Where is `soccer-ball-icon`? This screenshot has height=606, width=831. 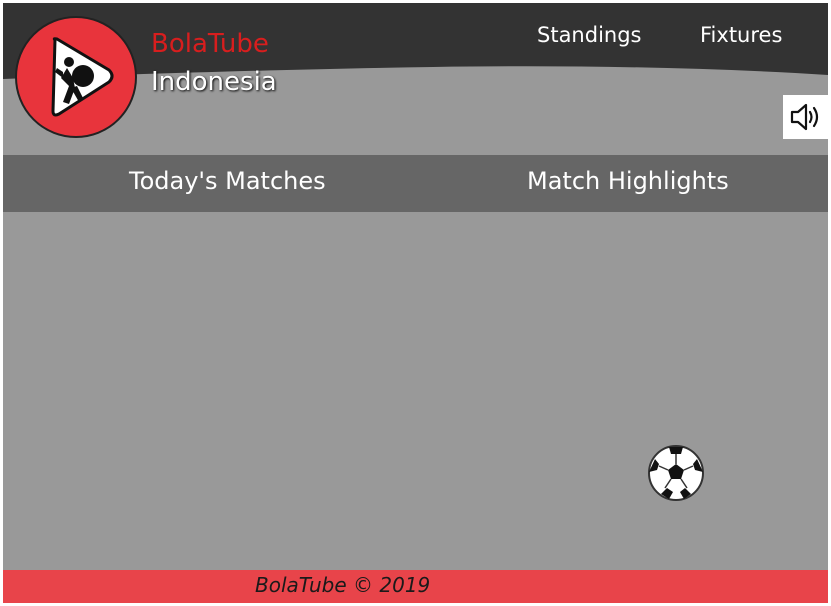 soccer-ball-icon is located at coordinates (676, 473).